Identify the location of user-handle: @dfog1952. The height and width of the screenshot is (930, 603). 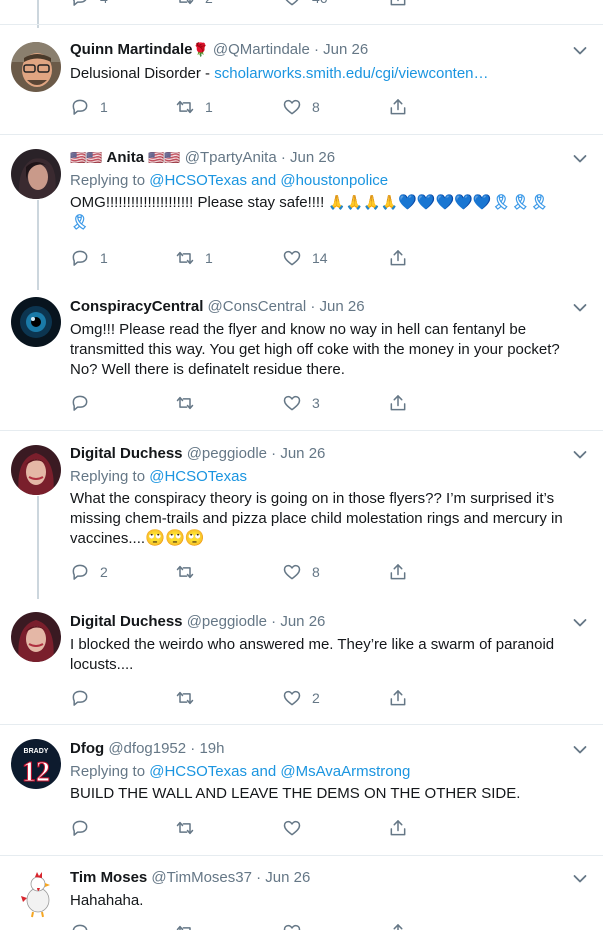
(147, 748).